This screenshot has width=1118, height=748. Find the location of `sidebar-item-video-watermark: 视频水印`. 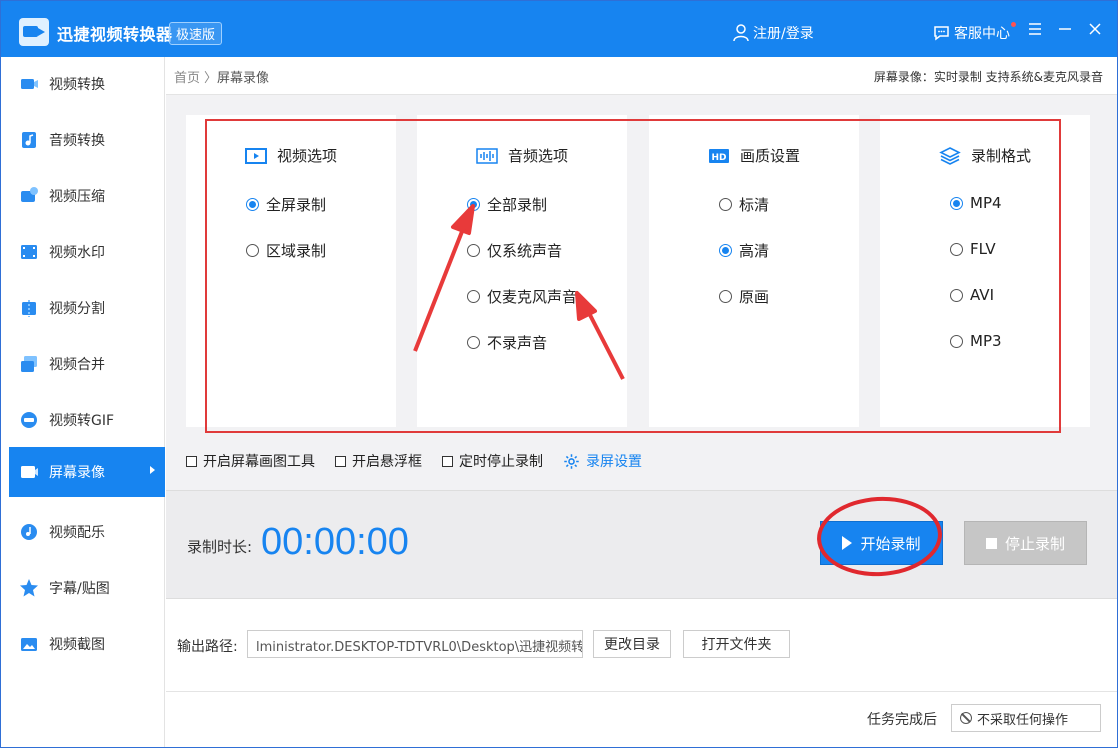

sidebar-item-video-watermark: 视频水印 is located at coordinates (87, 252).